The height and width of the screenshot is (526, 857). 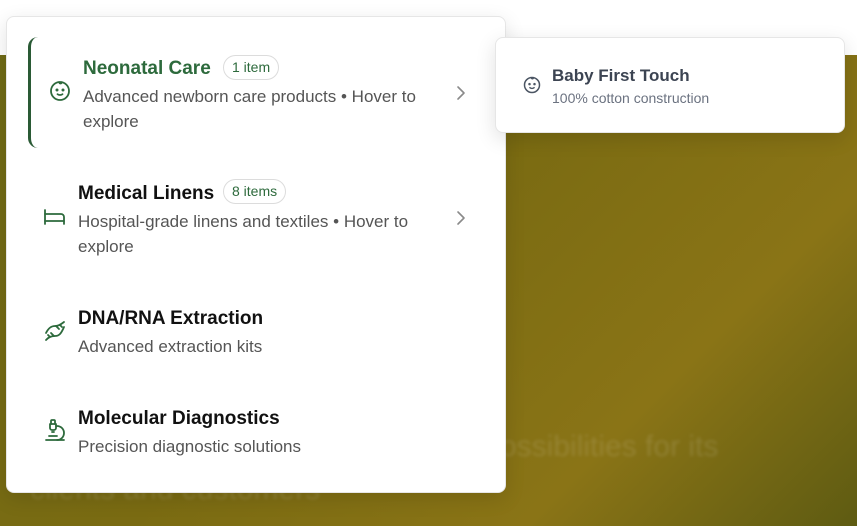 I want to click on dna-icon, so click(x=55, y=331).